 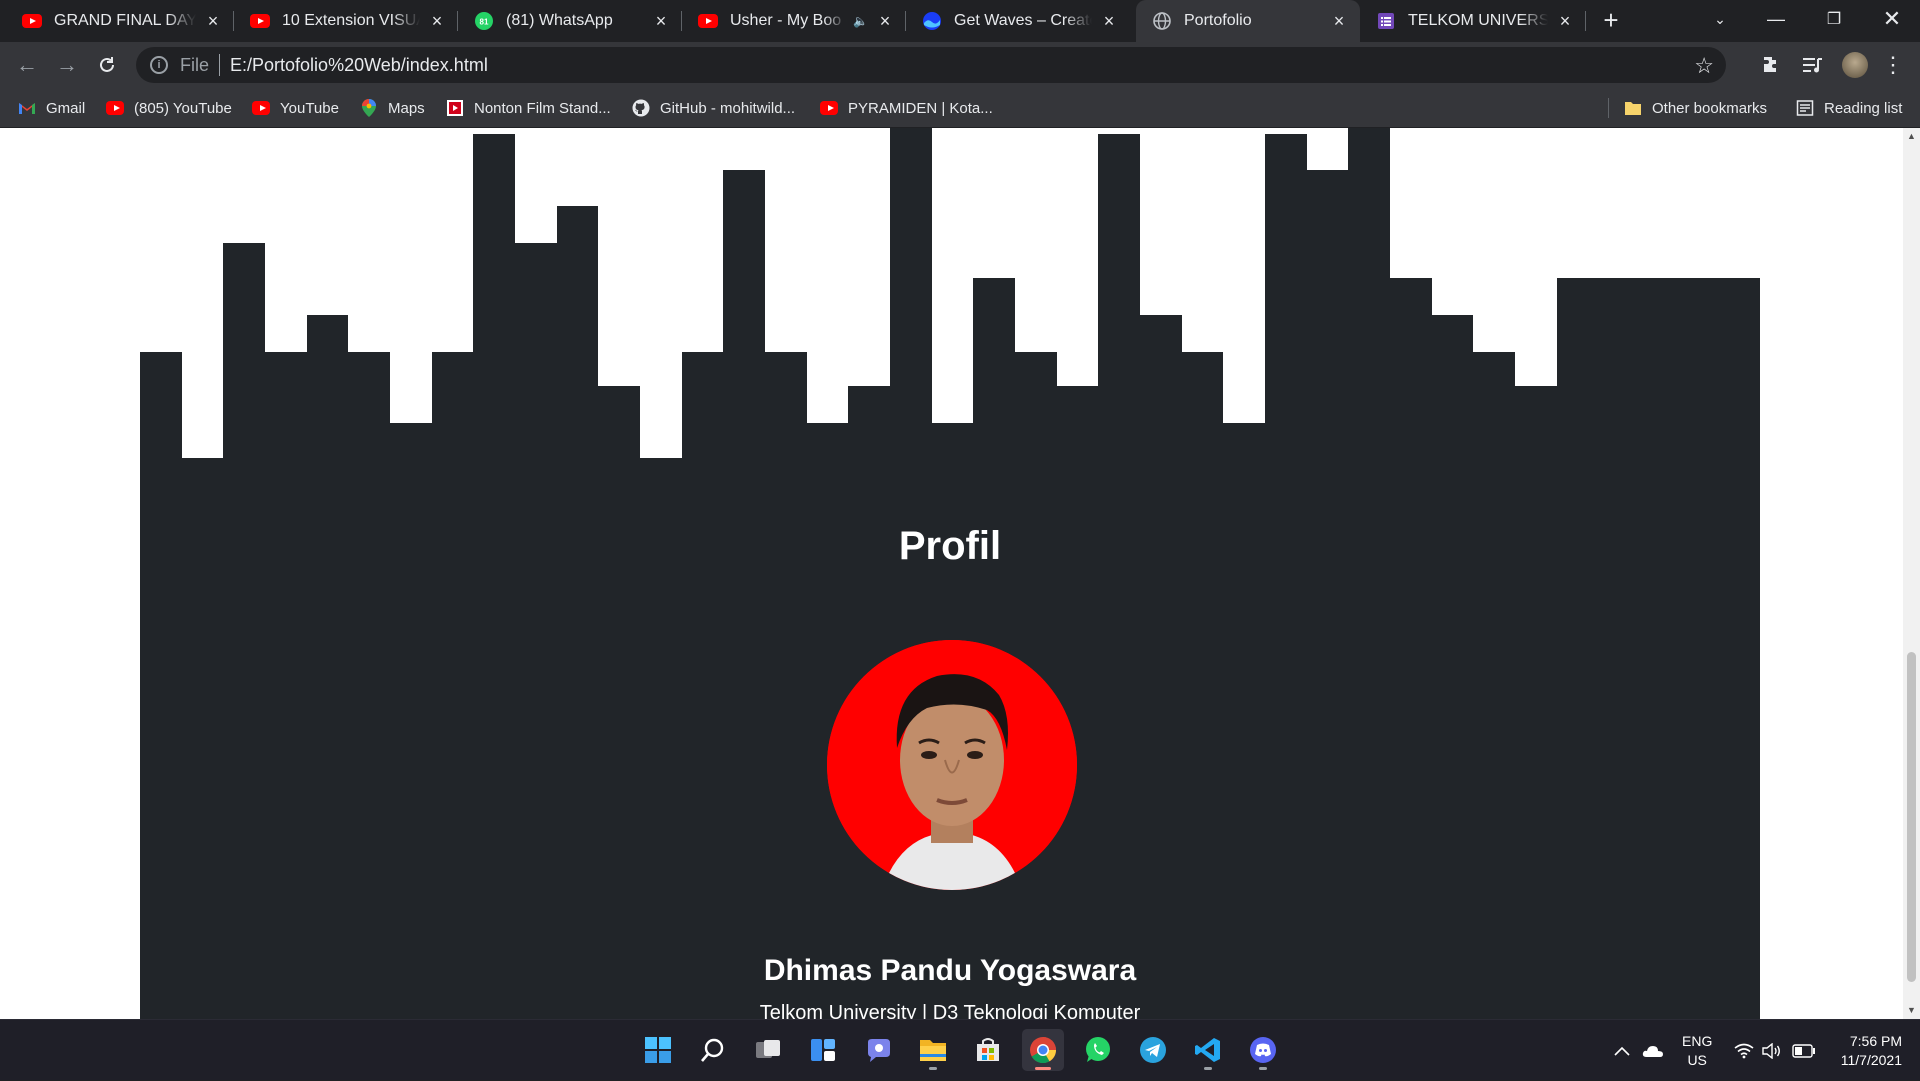 I want to click on tab-grand-final: GRAND FINAL DAY 3 | ×, so click(x=117, y=21).